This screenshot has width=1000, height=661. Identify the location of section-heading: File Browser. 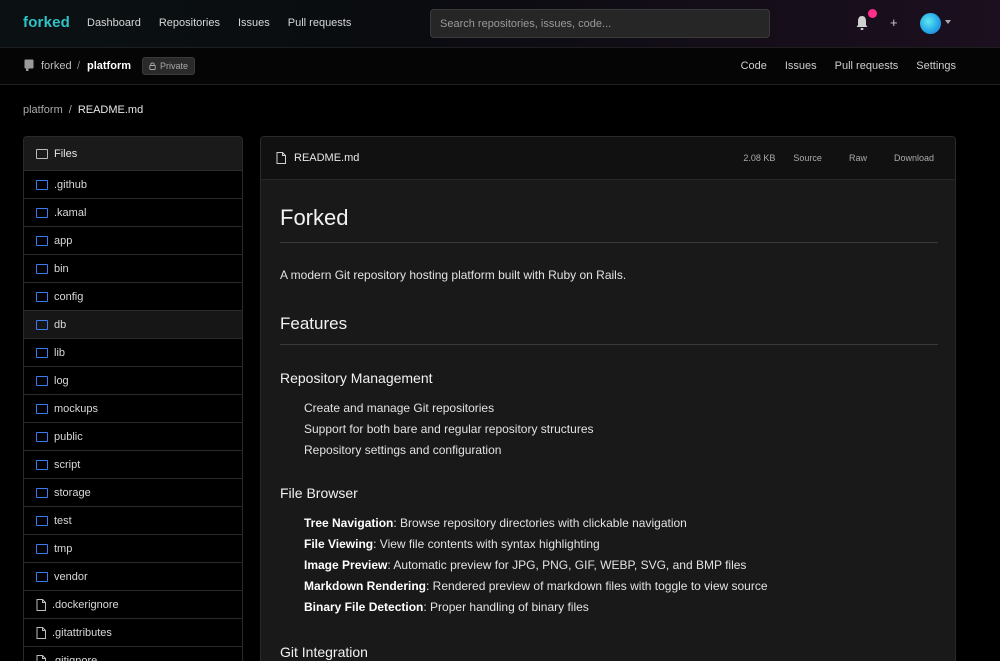
(319, 493).